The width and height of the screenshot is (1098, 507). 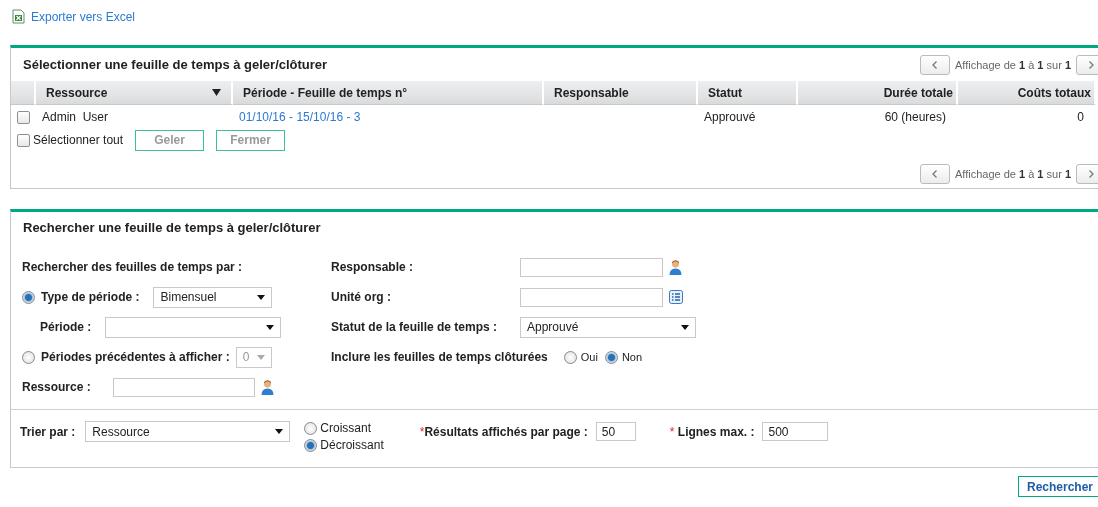 I want to click on sort-by-select: Ressource, so click(x=188, y=431).